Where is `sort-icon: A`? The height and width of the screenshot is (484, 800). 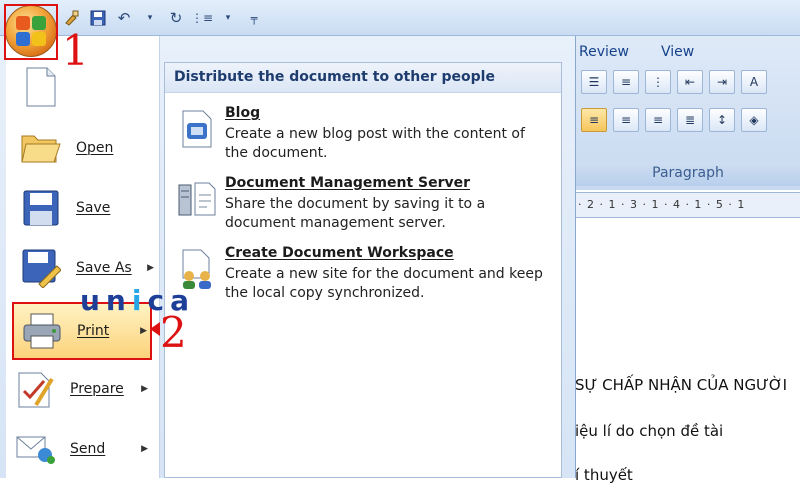 sort-icon: A is located at coordinates (754, 82).